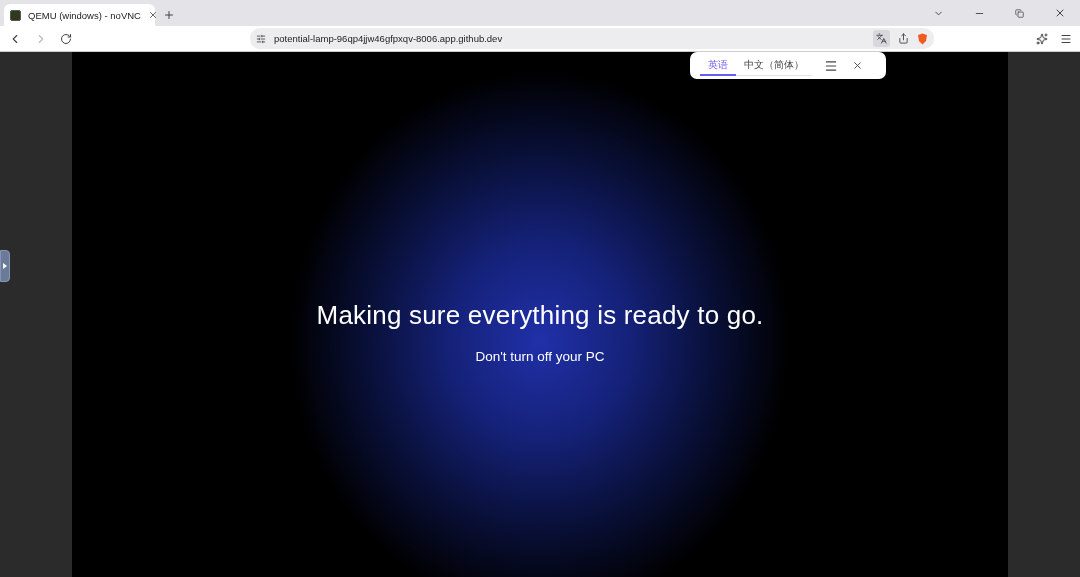 This screenshot has height=577, width=1080. Describe the element at coordinates (540, 356) in the screenshot. I see `status-subheading: Don't turn off your PC` at that location.